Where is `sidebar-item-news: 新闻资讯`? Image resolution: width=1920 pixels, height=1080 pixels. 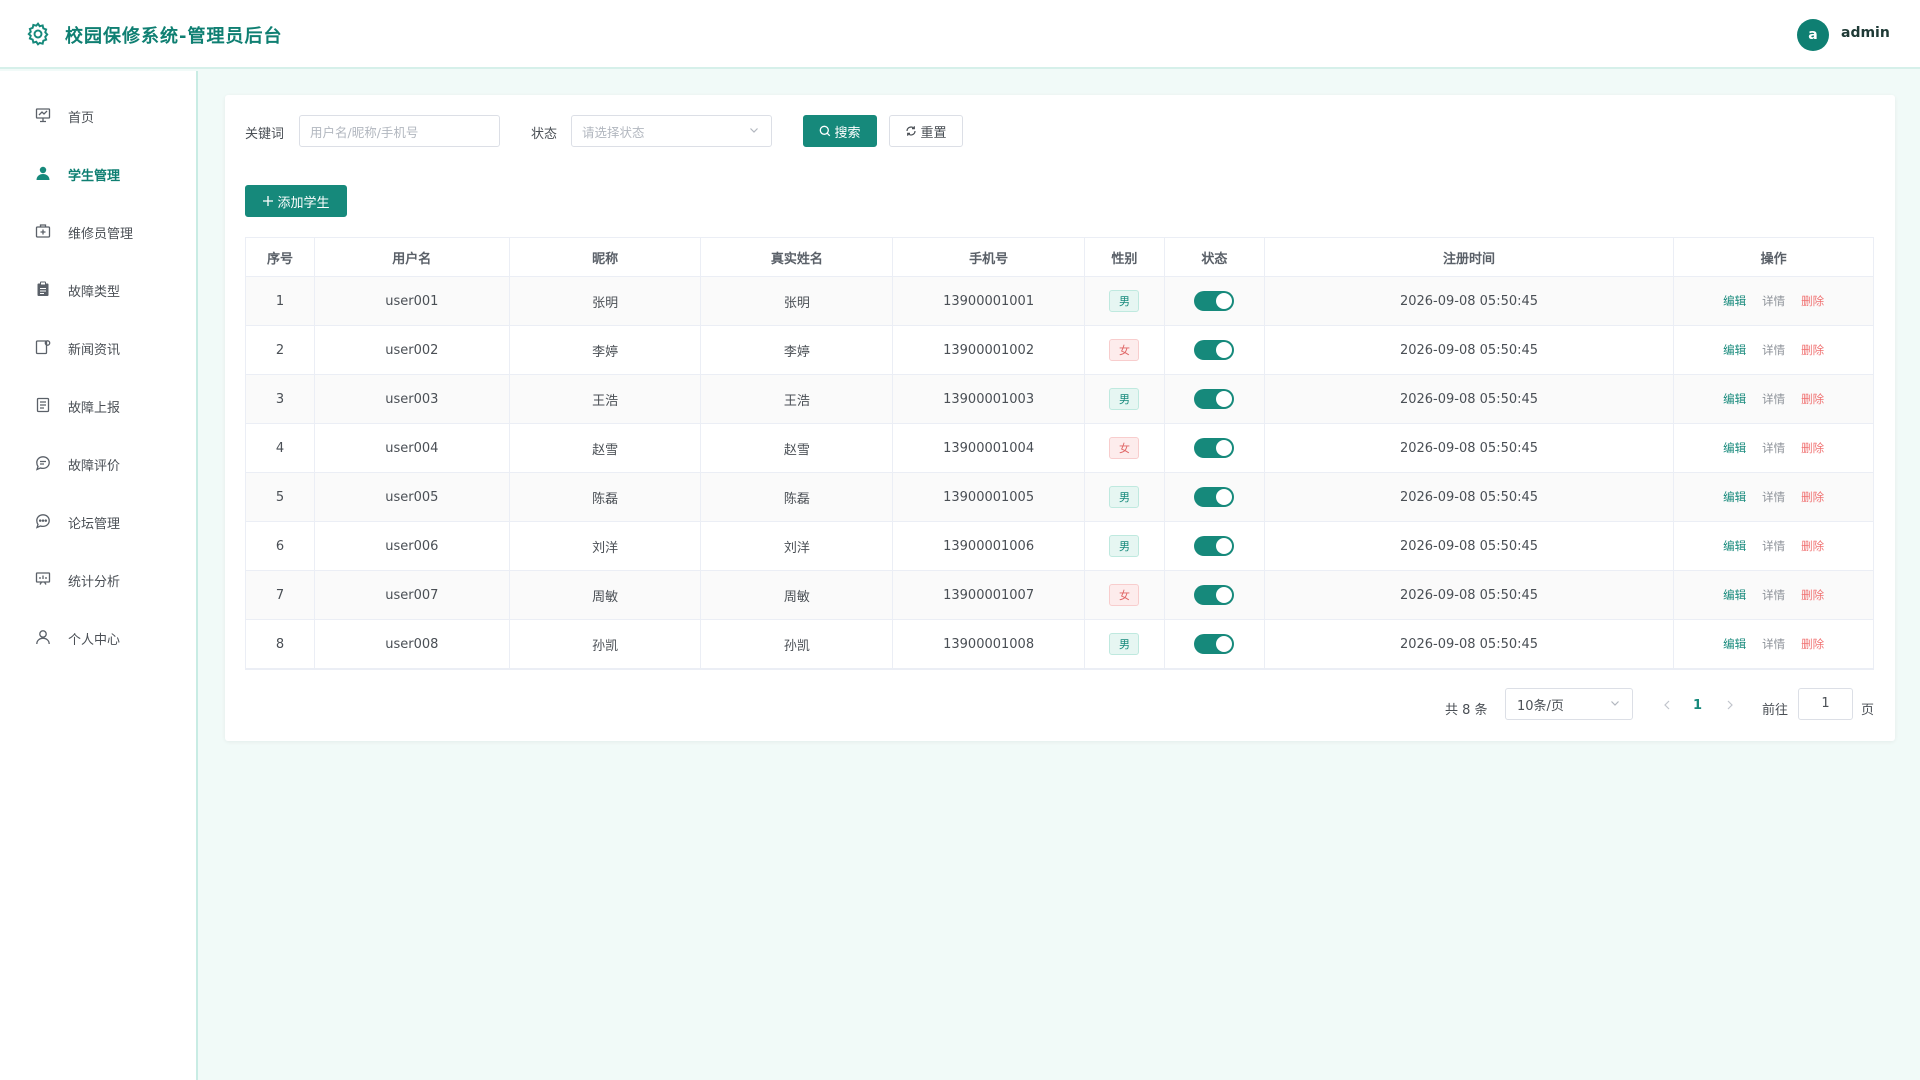 sidebar-item-news: 新闻资讯 is located at coordinates (98, 347).